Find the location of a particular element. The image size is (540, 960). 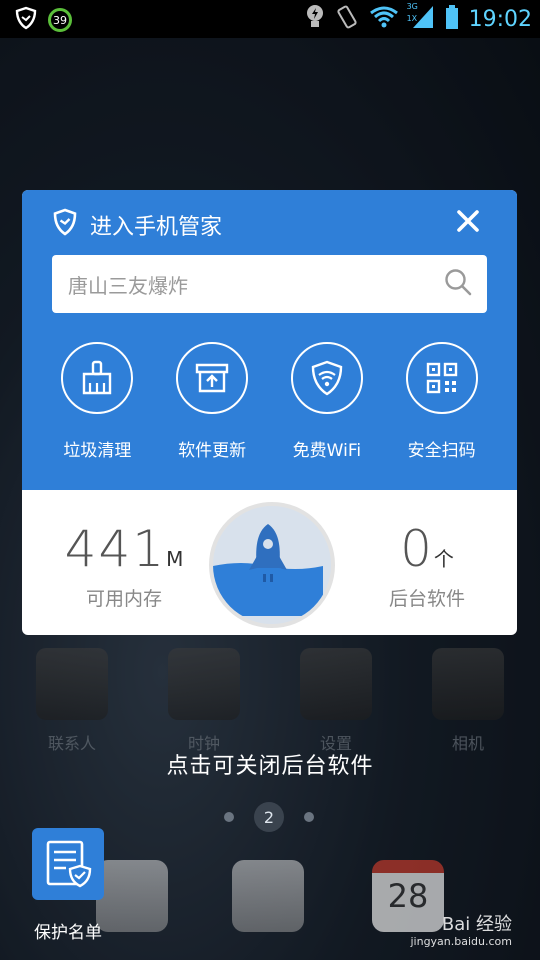

watermark-brand: Bai 经验 is located at coordinates (476, 924).